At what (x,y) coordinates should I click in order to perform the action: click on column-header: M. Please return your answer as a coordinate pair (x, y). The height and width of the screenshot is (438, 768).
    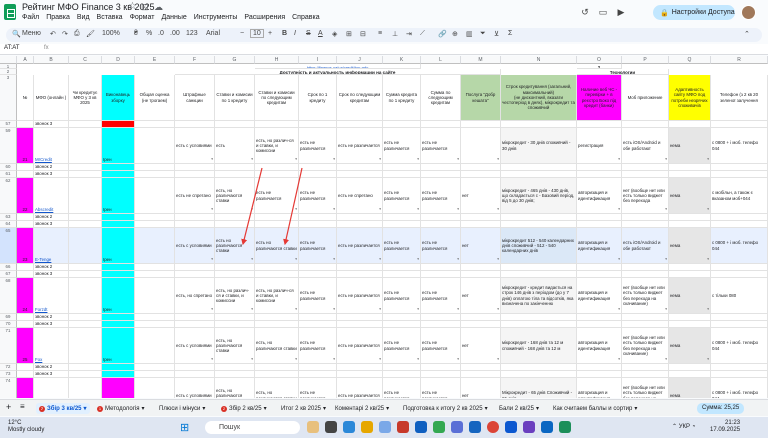
    Looking at the image, I should click on (481, 60).